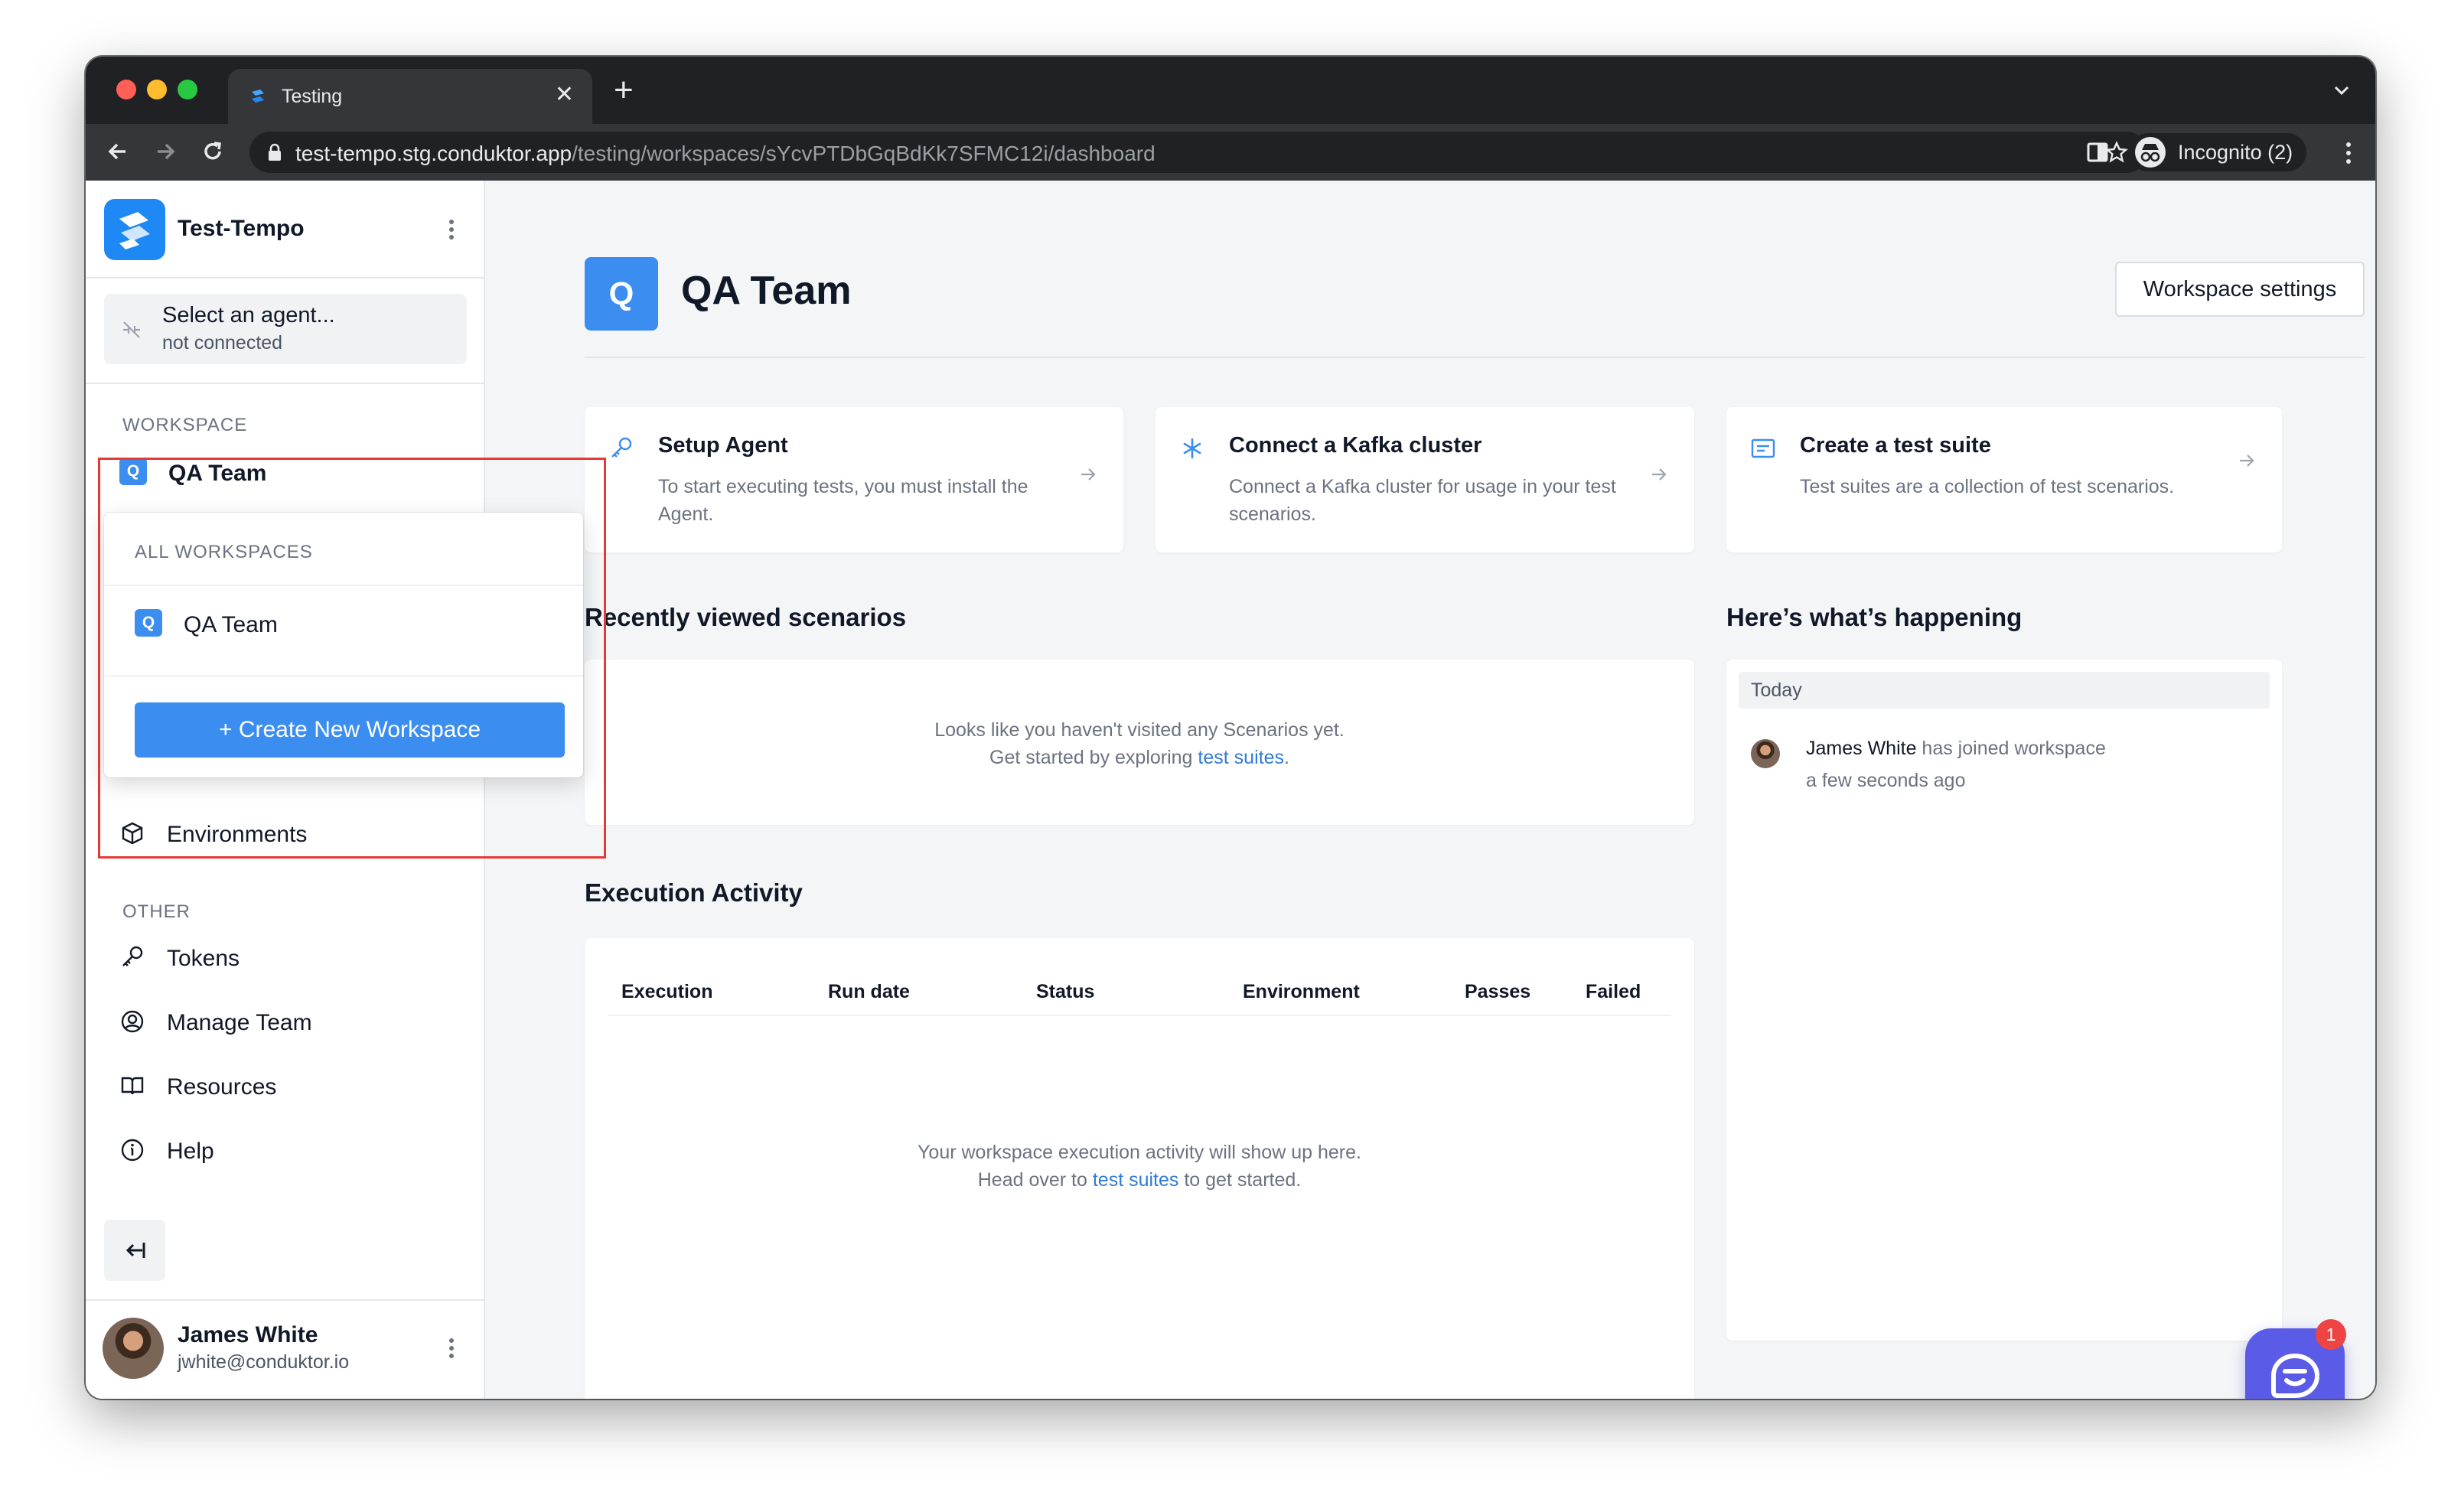  What do you see at coordinates (187, 89) in the screenshot?
I see `window-zoom-button` at bounding box center [187, 89].